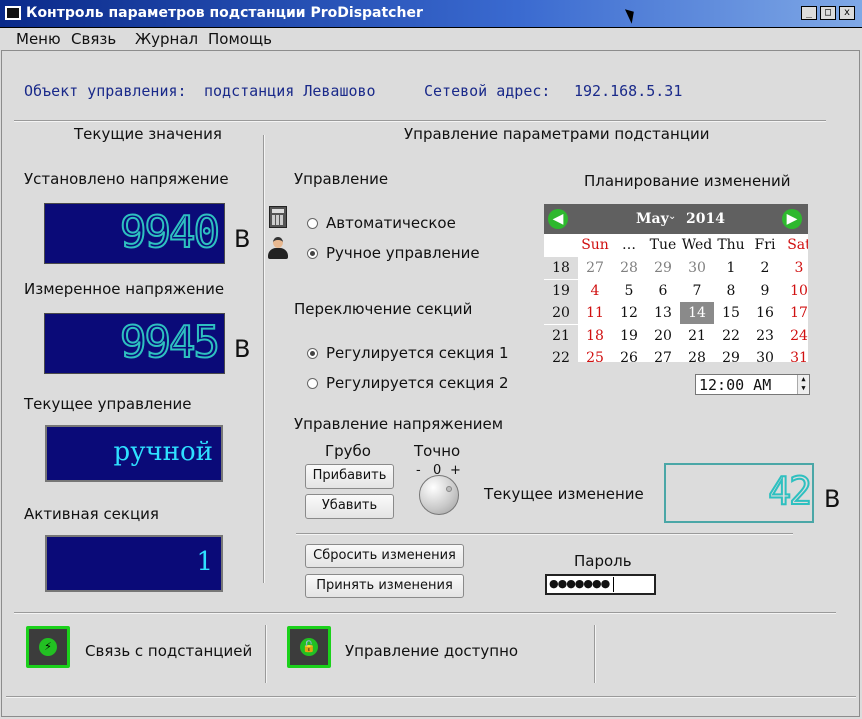 The width and height of the screenshot is (862, 719). Describe the element at coordinates (204, 562) in the screenshot. I see `active-section-value: 1` at that location.